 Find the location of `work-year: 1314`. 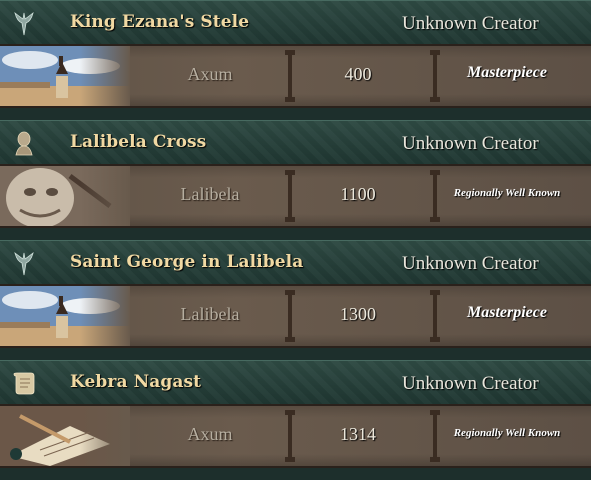

work-year: 1314 is located at coordinates (358, 434).